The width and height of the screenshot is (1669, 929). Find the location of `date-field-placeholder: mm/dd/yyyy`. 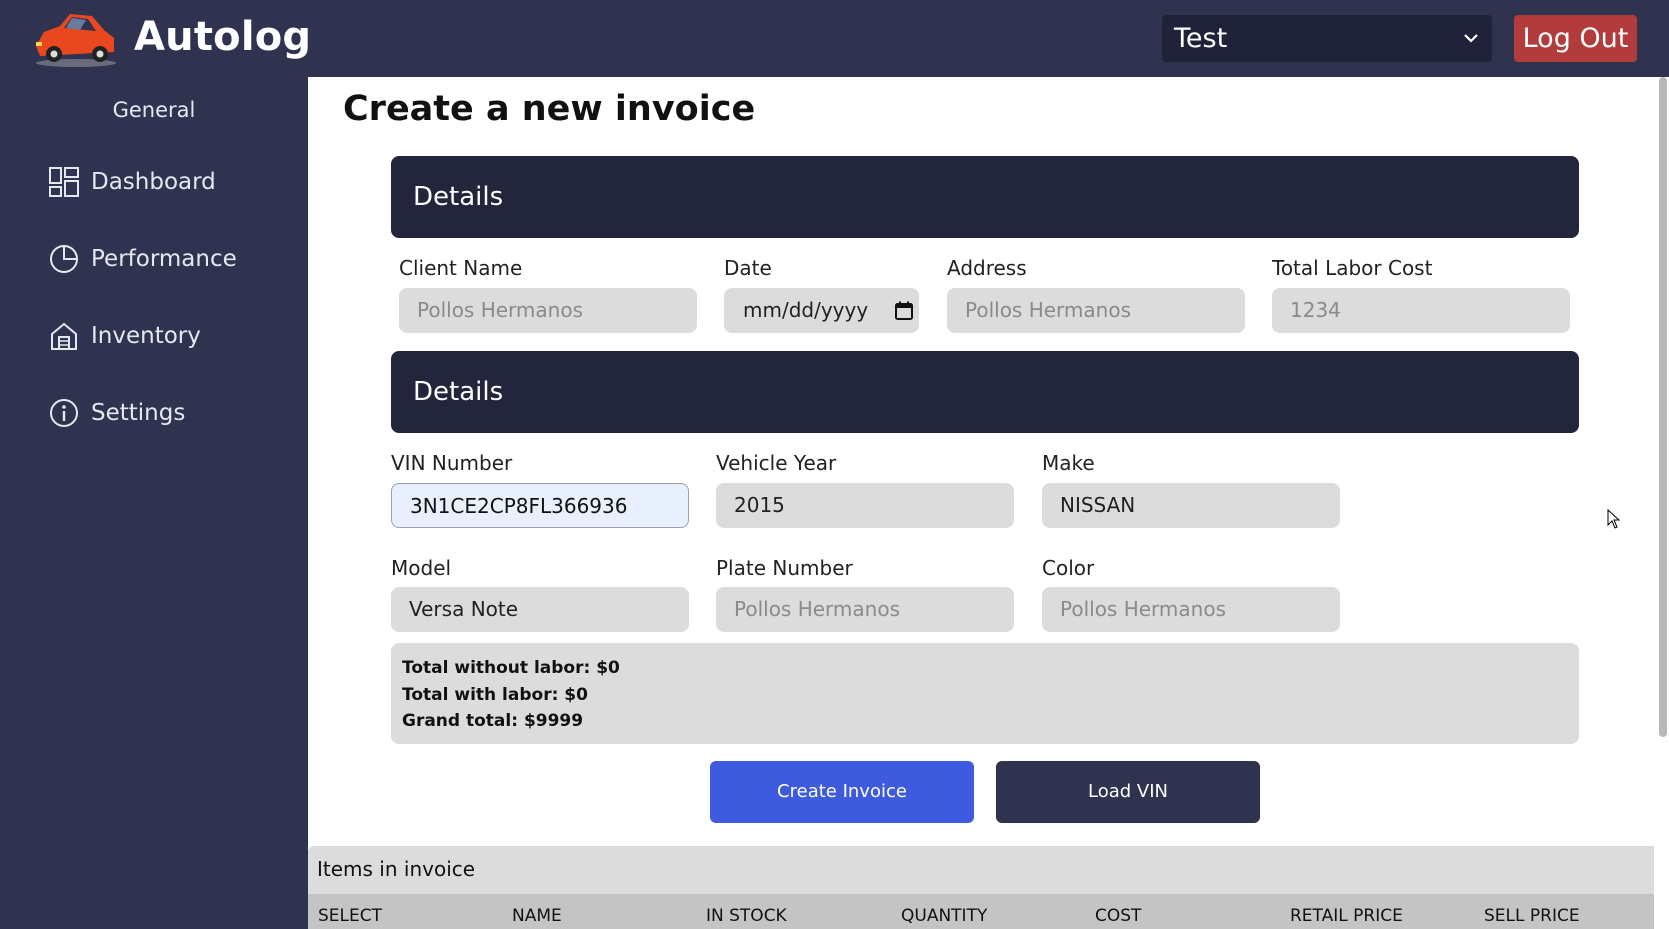

date-field-placeholder: mm/dd/yyyy is located at coordinates (806, 310).